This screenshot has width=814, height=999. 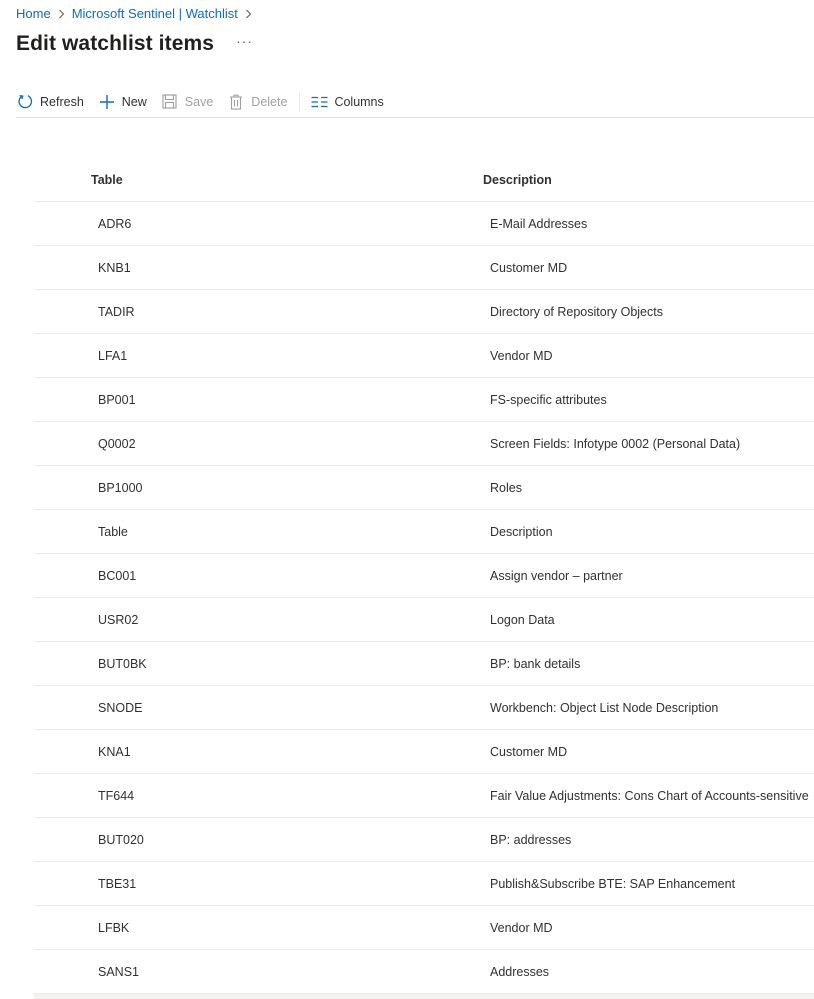 I want to click on cell-description: BP: addresses, so click(x=530, y=840).